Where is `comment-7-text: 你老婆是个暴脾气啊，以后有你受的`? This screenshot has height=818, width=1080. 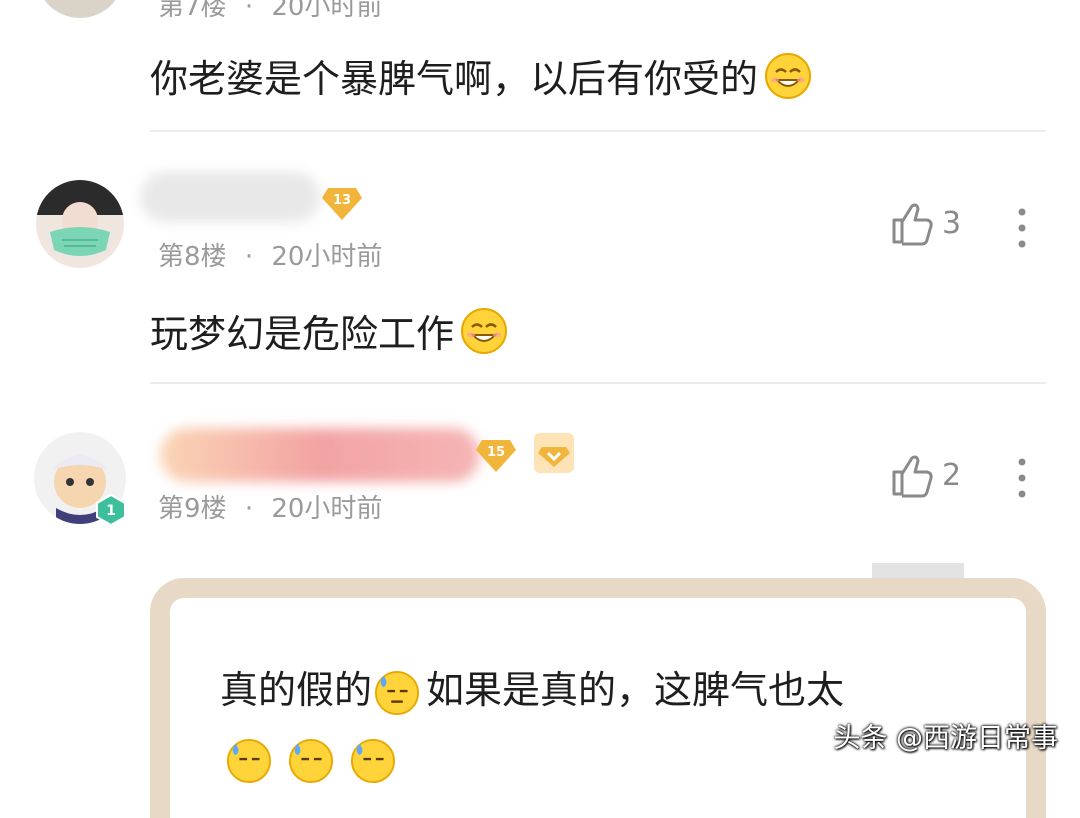 comment-7-text: 你老婆是个暴脾气啊，以后有你受的 is located at coordinates (481, 75).